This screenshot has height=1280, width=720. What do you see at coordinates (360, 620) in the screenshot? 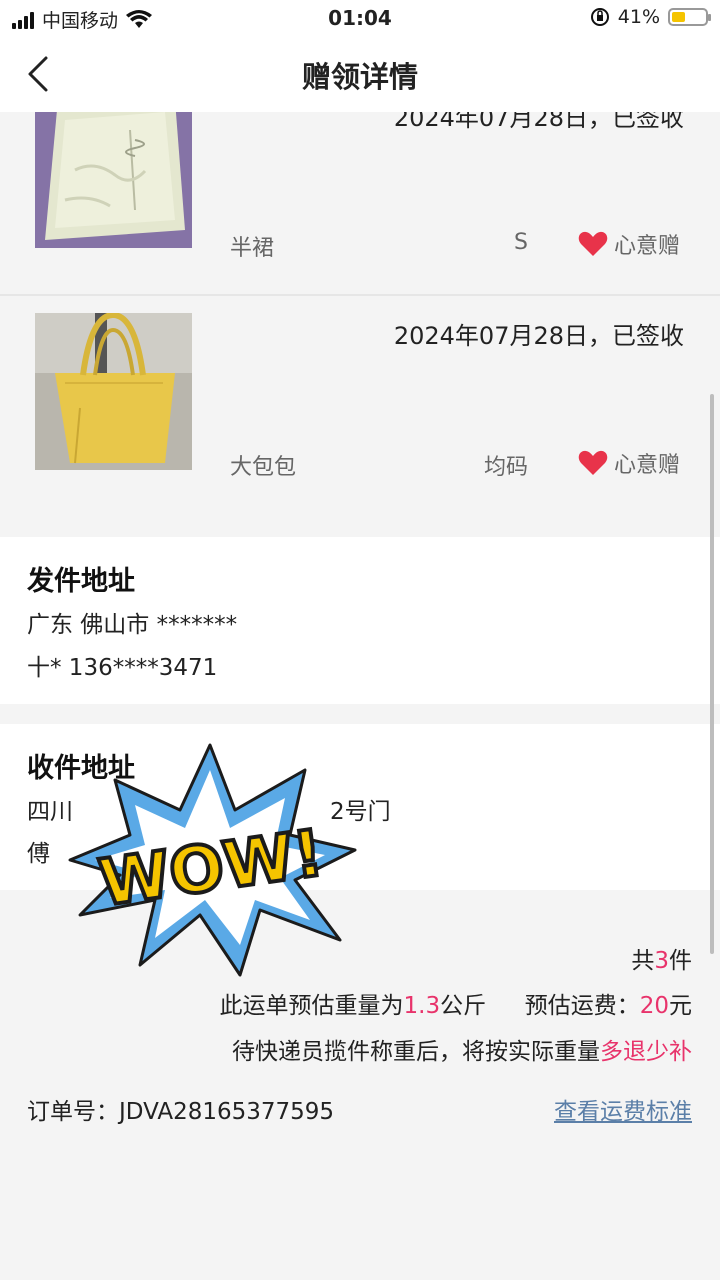
I see `sender-address-card: 发件地址 广东 佛山市 ******* 十* 136****3471` at bounding box center [360, 620].